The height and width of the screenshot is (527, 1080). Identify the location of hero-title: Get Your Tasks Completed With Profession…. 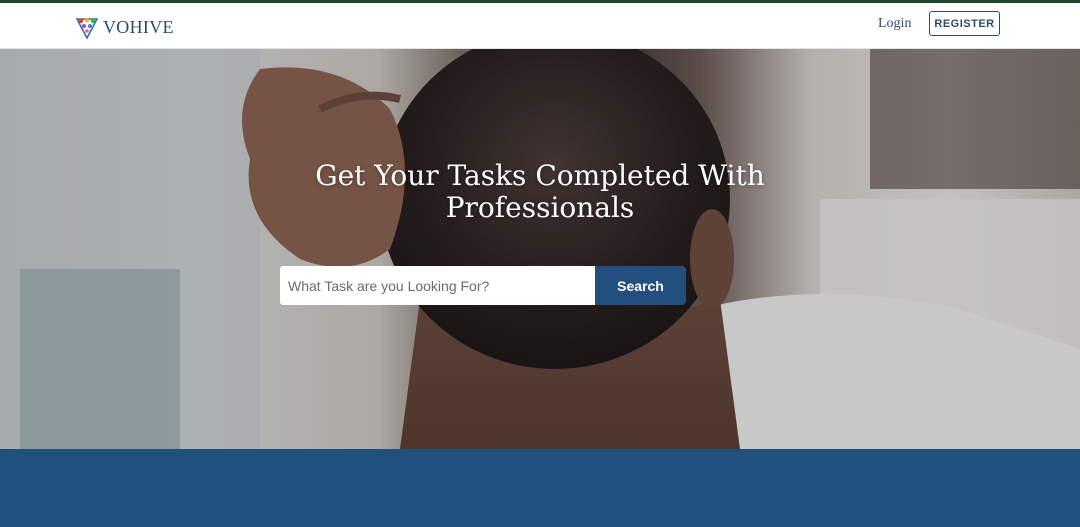
(540, 191).